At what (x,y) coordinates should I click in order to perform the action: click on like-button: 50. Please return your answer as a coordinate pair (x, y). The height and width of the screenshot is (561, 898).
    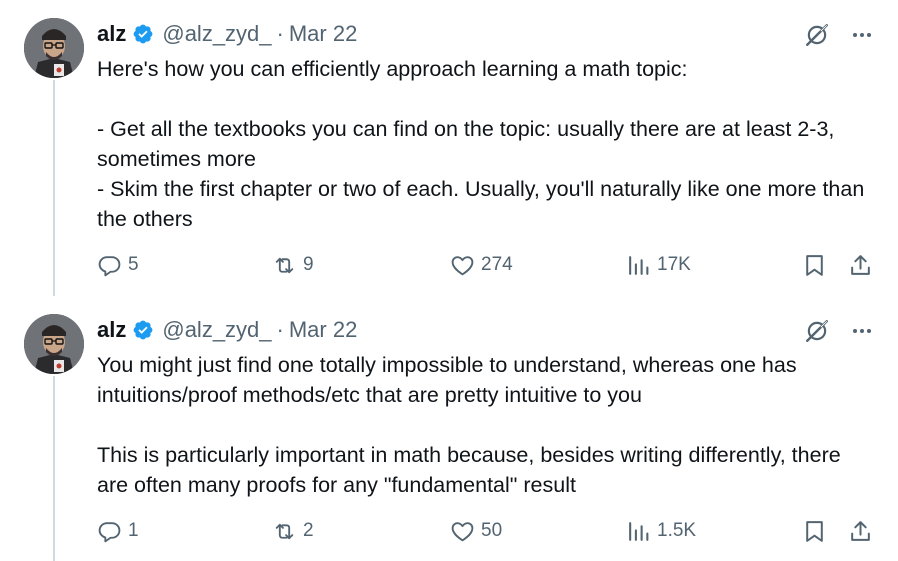
    Looking at the image, I should click on (476, 531).